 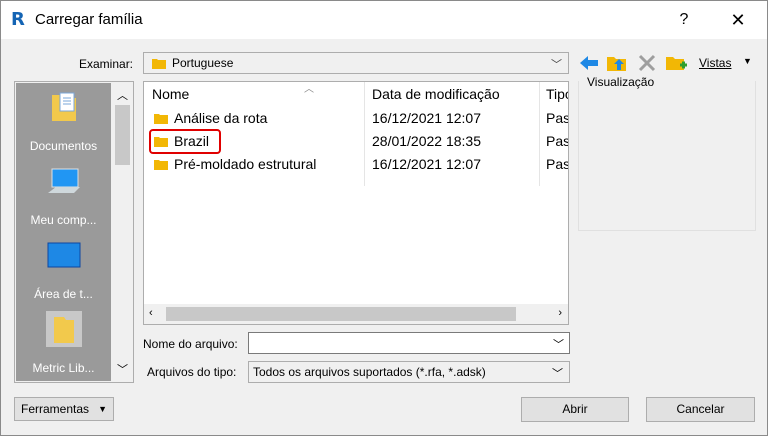 What do you see at coordinates (63, 146) in the screenshot?
I see `place-label: Documentos` at bounding box center [63, 146].